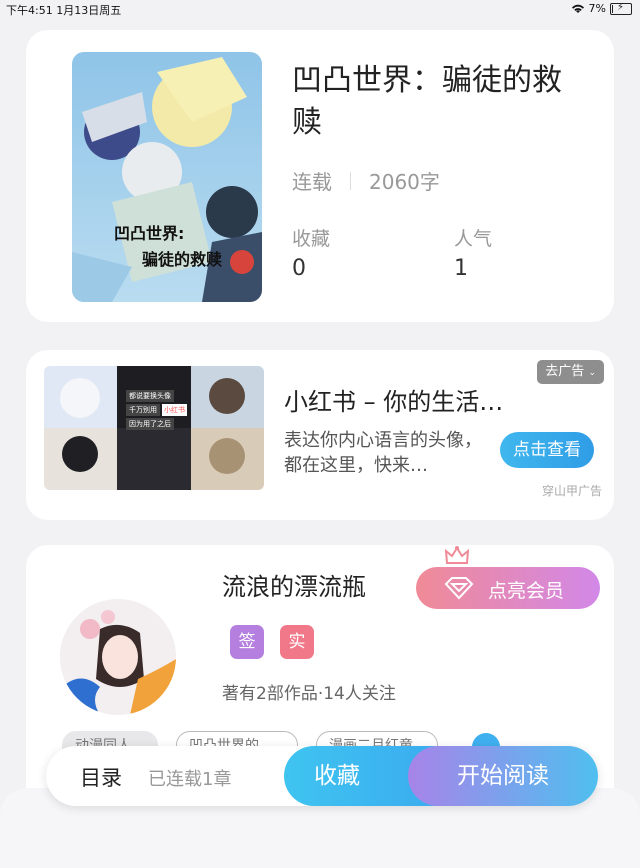  I want to click on author-avatar, so click(118, 657).